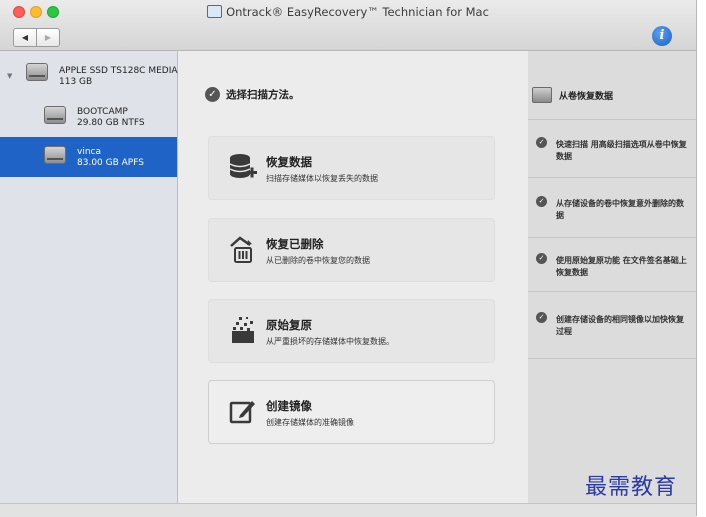  I want to click on navigation-buttons: ◀ ▶, so click(36, 37).